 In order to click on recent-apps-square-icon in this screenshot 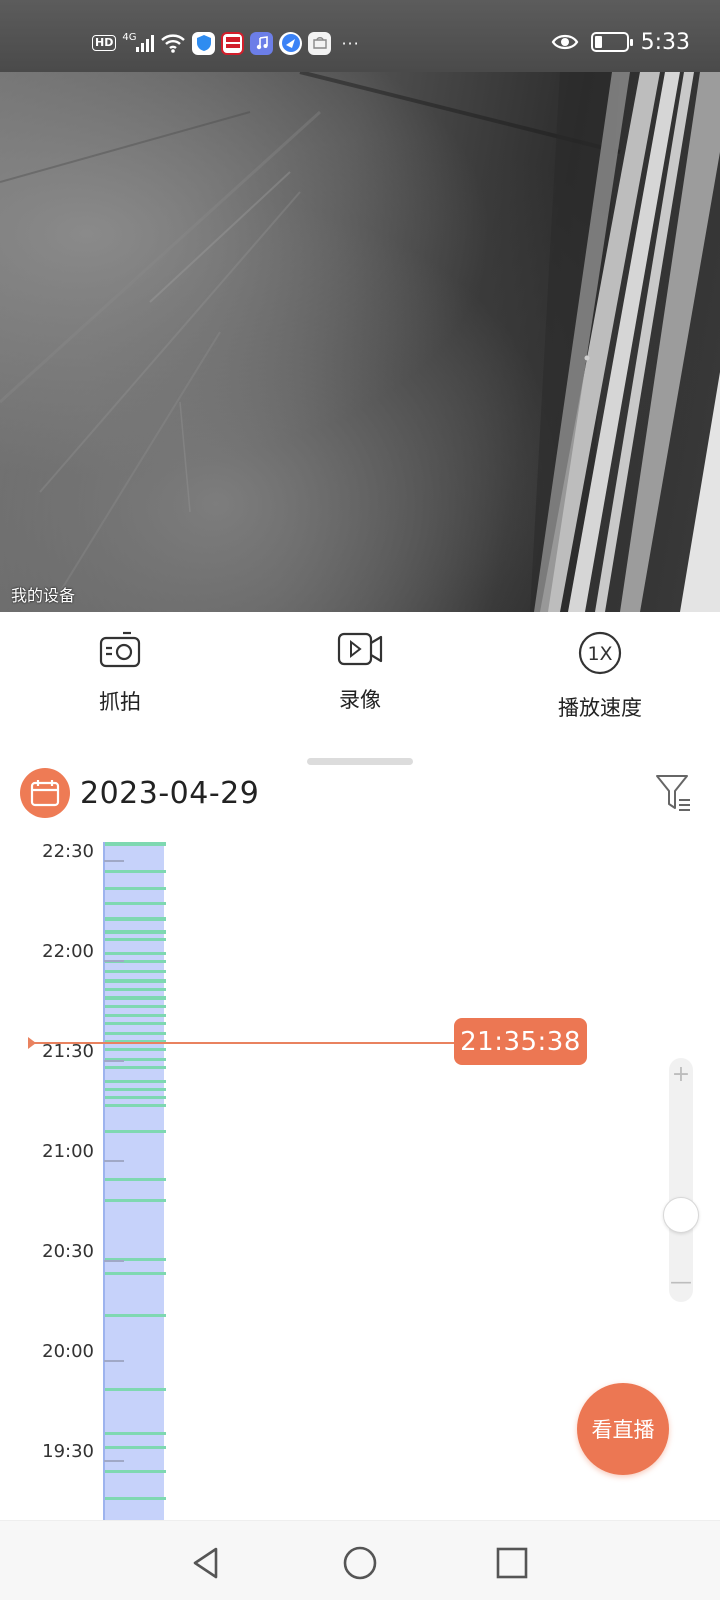, I will do `click(512, 1563)`.